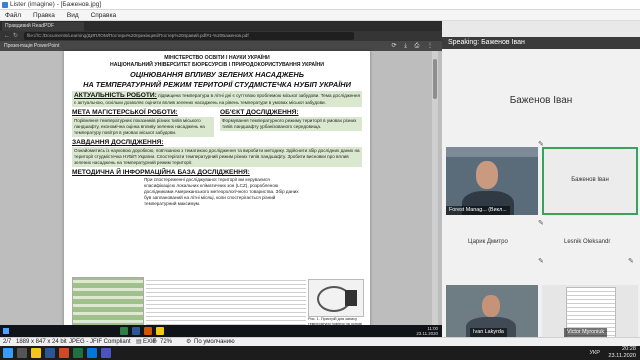 This screenshot has height=360, width=640. I want to click on excel-icon, so click(78, 353).